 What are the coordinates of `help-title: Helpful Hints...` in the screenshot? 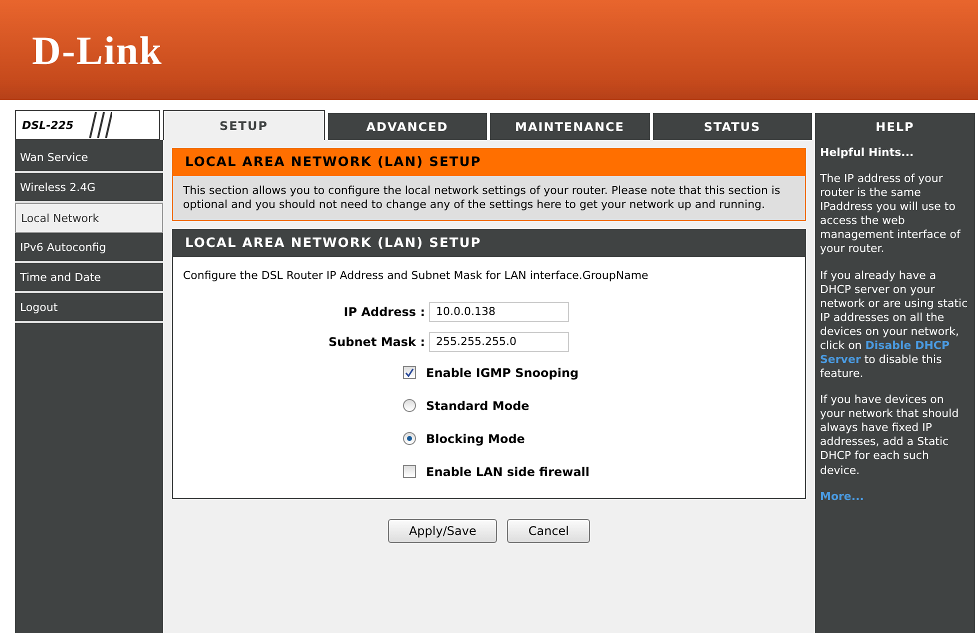 It's located at (867, 153).